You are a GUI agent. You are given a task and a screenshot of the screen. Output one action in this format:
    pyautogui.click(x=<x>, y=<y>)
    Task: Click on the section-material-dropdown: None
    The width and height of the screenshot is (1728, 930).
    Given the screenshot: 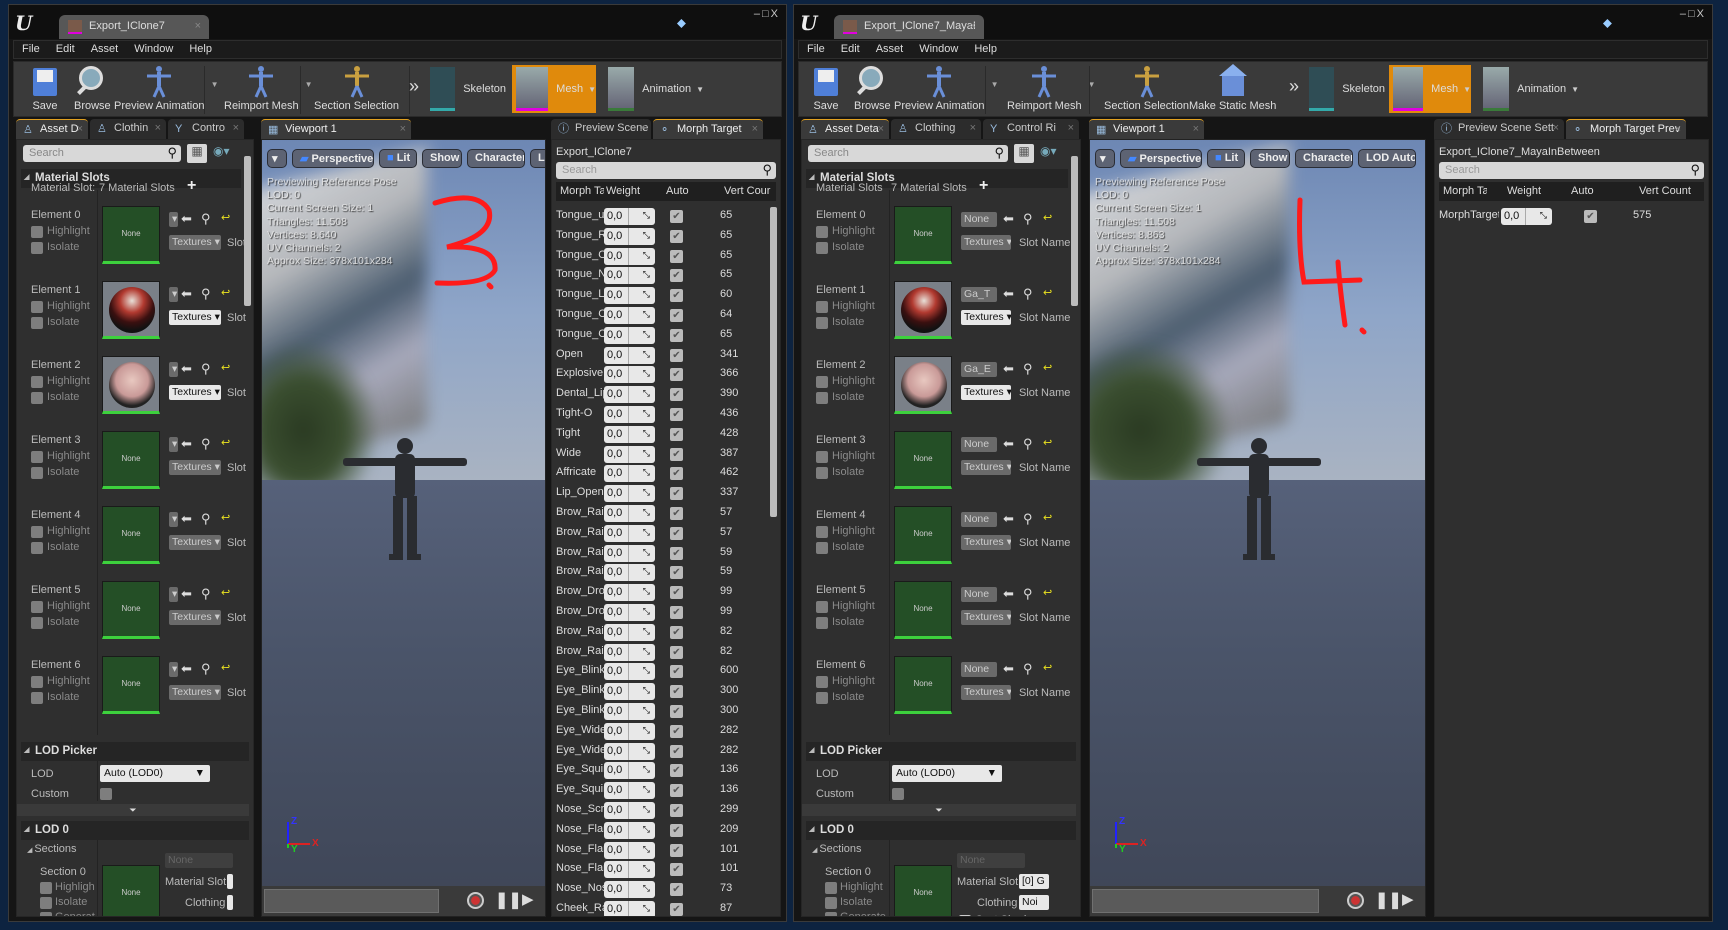 What is the action you would take?
    pyautogui.click(x=199, y=860)
    